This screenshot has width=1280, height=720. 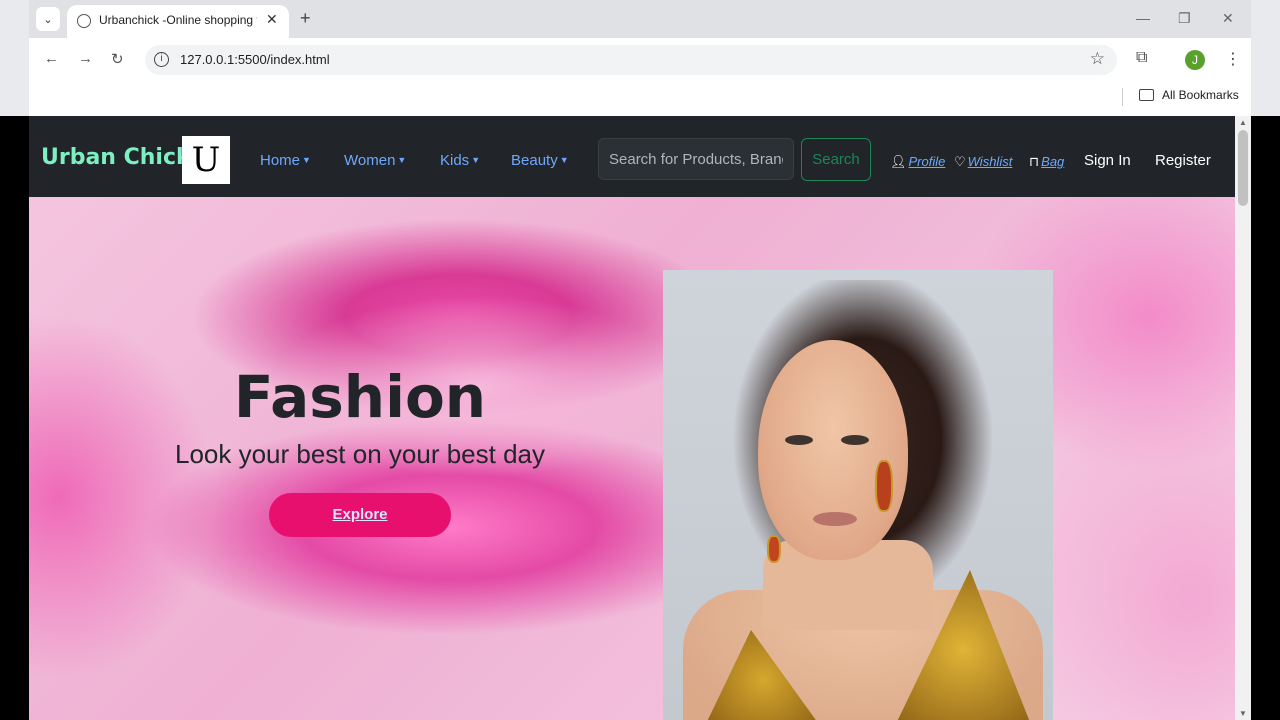 What do you see at coordinates (117, 59) in the screenshot?
I see `reload-icon: ↻` at bounding box center [117, 59].